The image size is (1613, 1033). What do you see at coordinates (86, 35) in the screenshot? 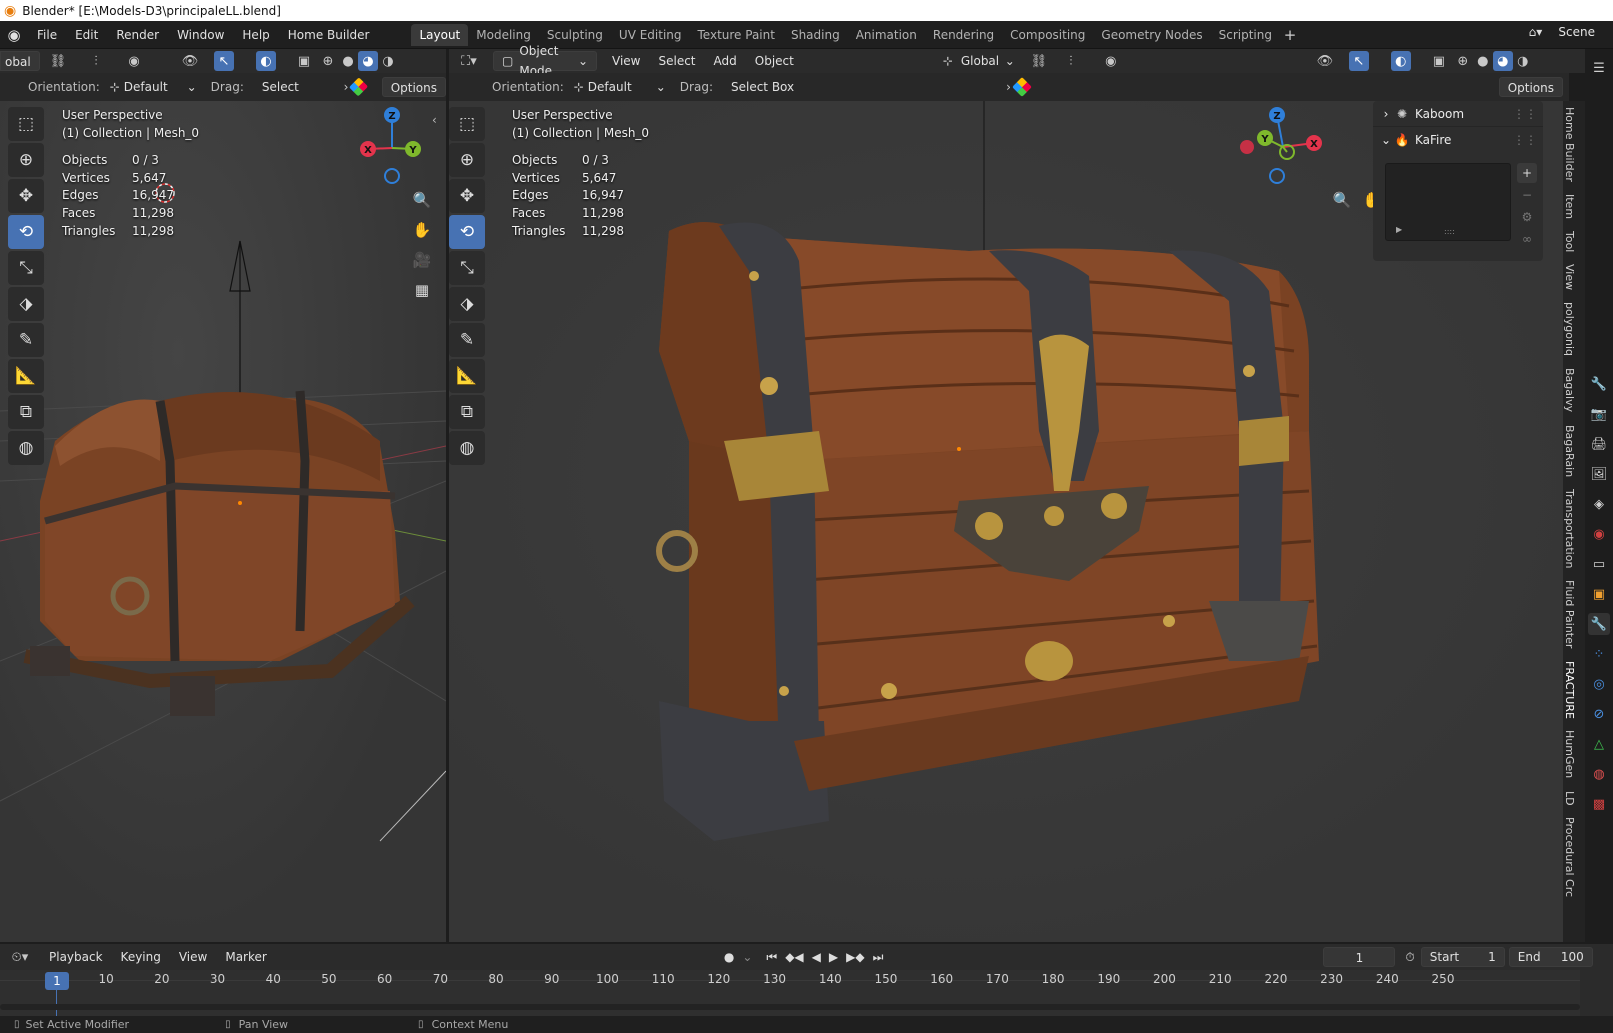
I see `menu-edit: Edit` at bounding box center [86, 35].